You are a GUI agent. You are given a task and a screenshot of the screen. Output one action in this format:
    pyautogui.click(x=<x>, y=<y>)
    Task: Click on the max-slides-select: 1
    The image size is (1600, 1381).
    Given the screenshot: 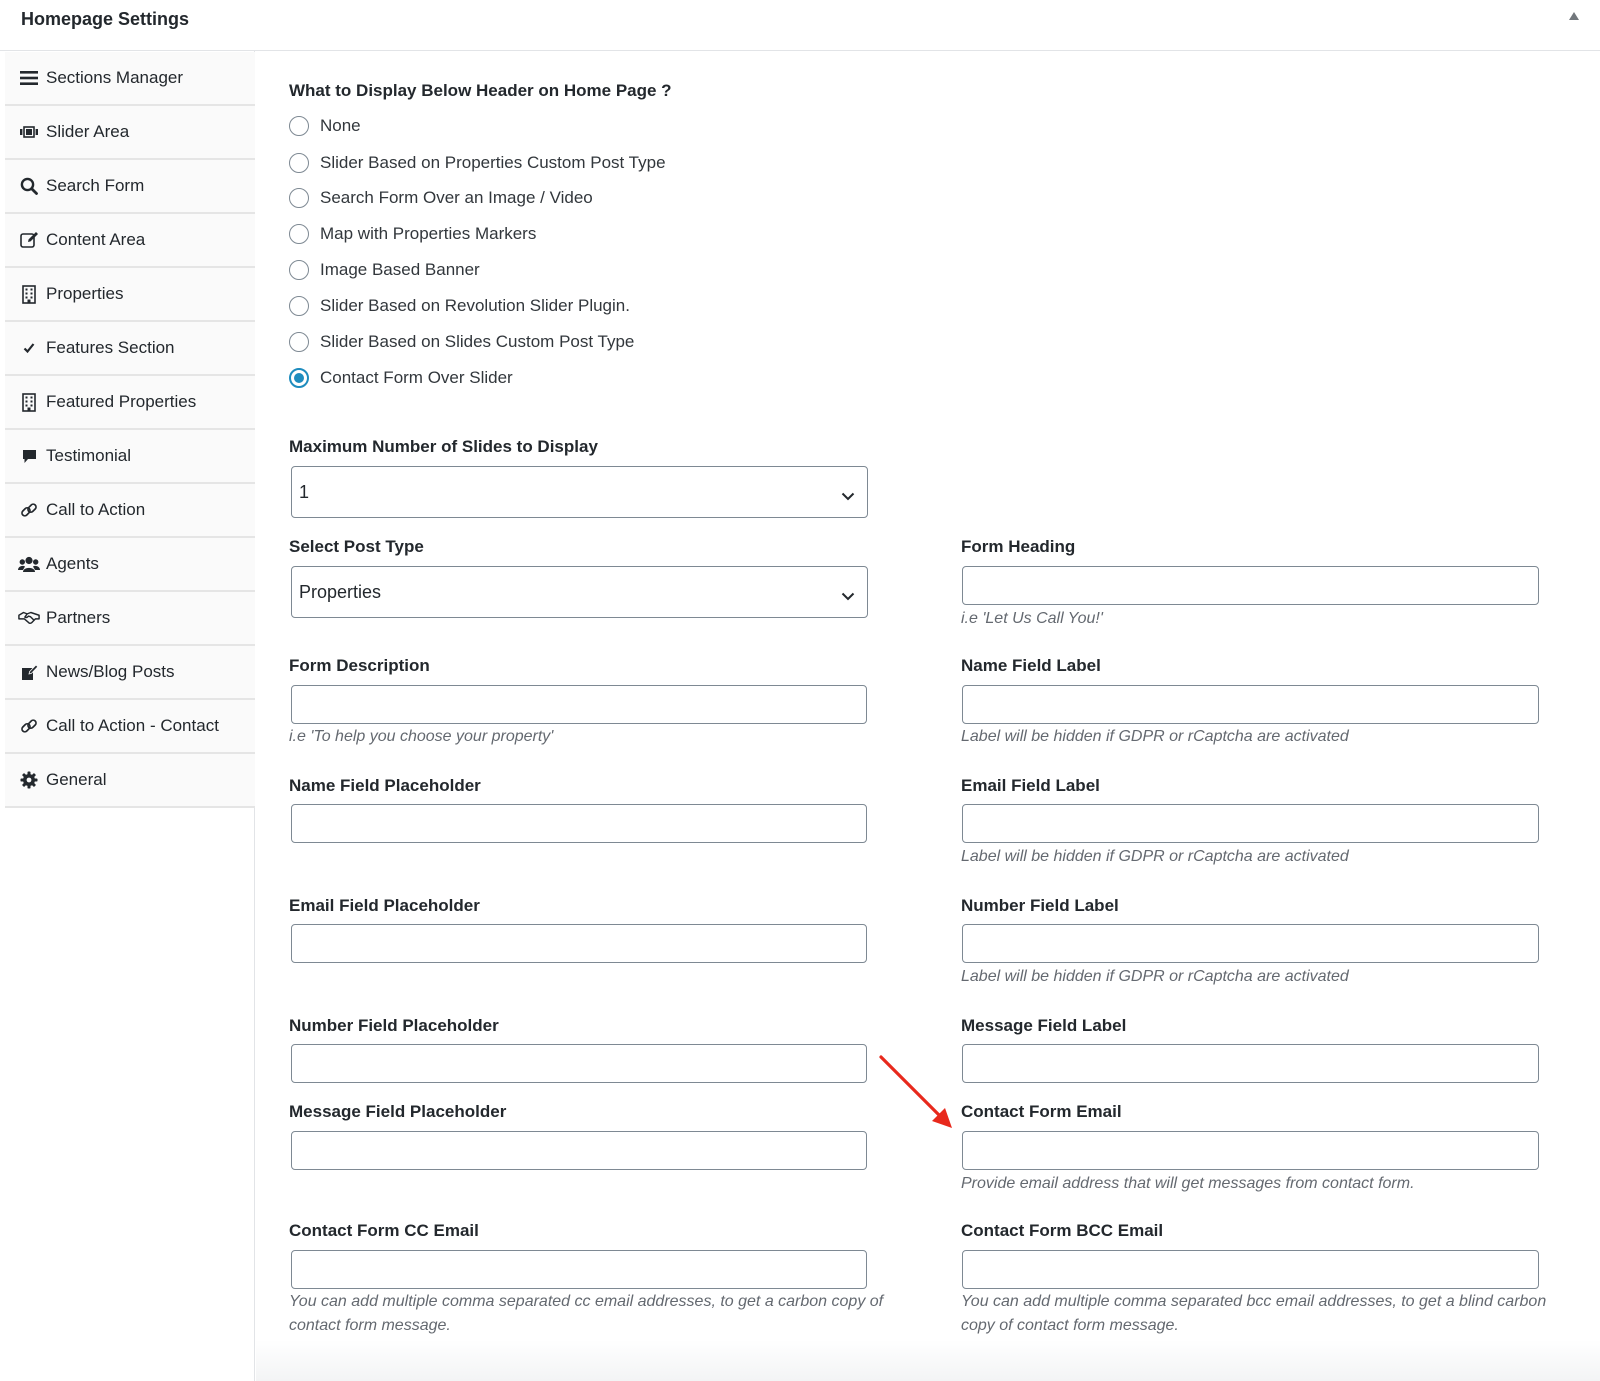 What is the action you would take?
    pyautogui.click(x=579, y=492)
    